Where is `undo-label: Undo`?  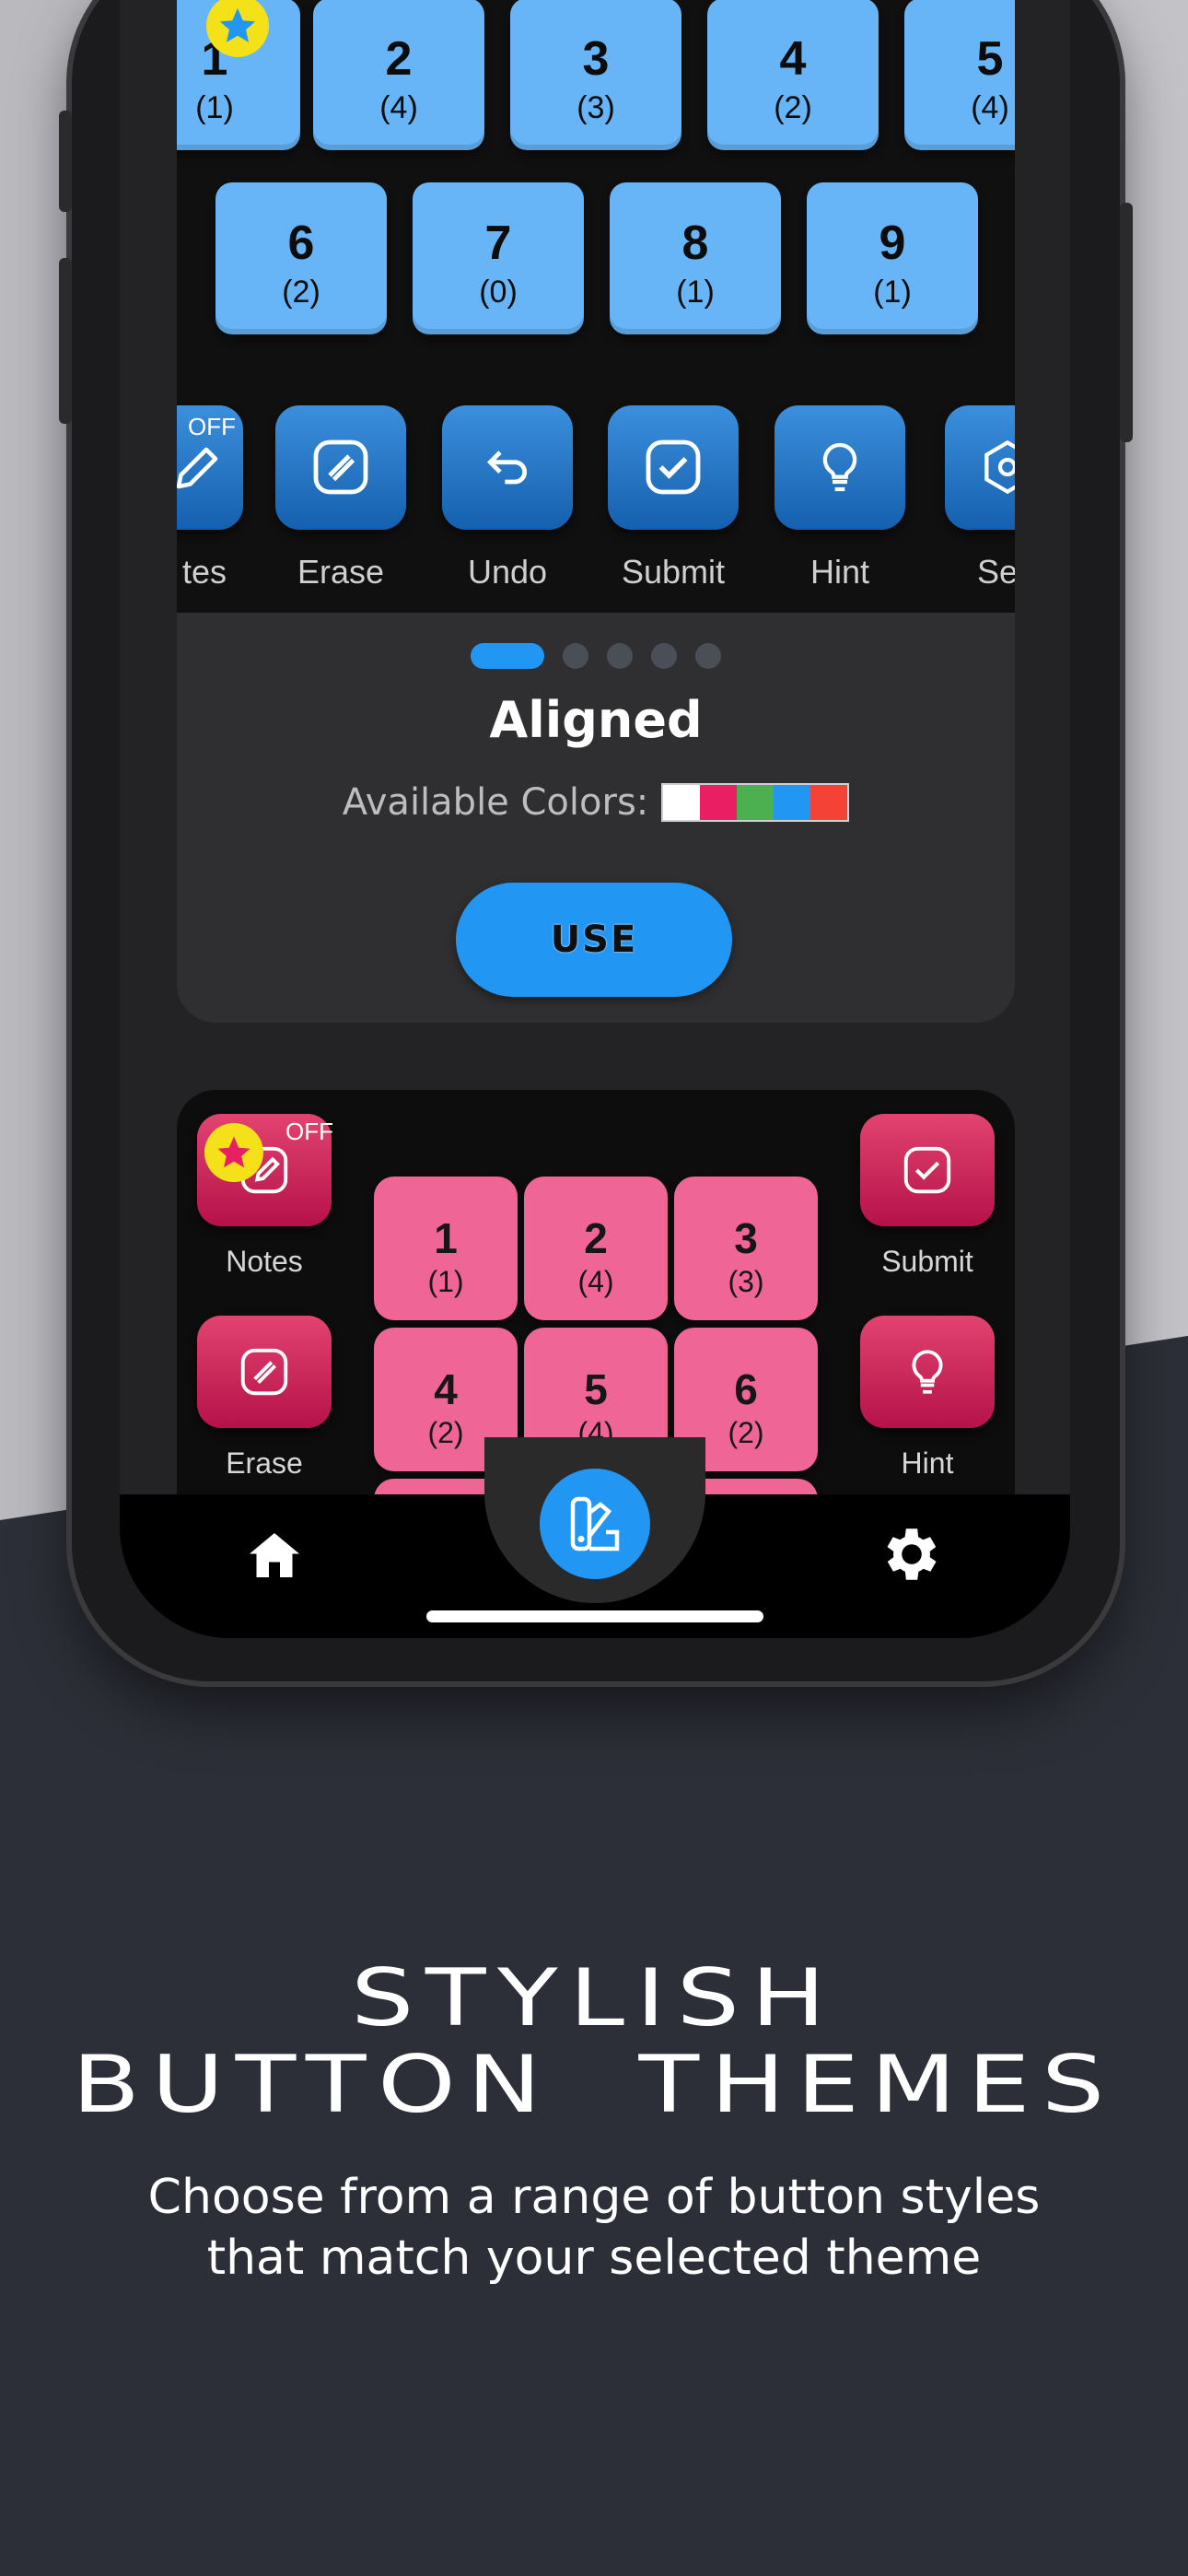
undo-label: Undo is located at coordinates (507, 572).